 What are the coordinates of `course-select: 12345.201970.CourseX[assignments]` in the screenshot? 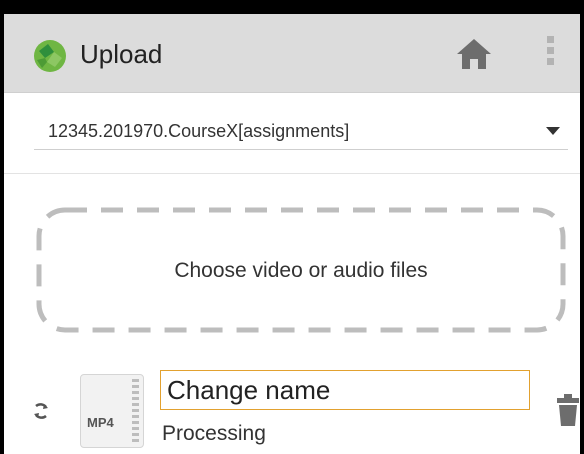 It's located at (301, 131).